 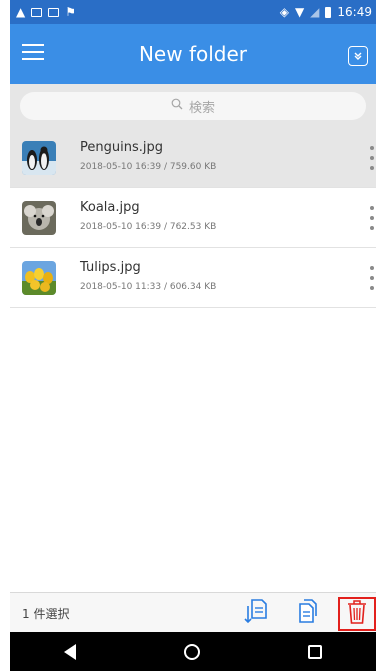 What do you see at coordinates (315, 651) in the screenshot?
I see `recents-icon` at bounding box center [315, 651].